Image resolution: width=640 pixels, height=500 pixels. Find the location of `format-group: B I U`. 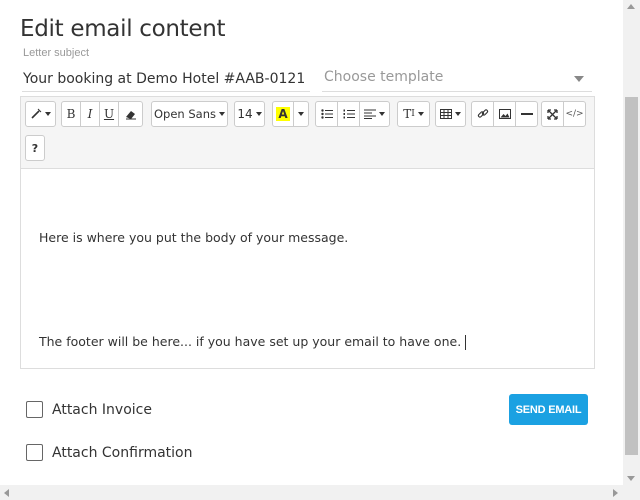

format-group: B I U is located at coordinates (102, 114).